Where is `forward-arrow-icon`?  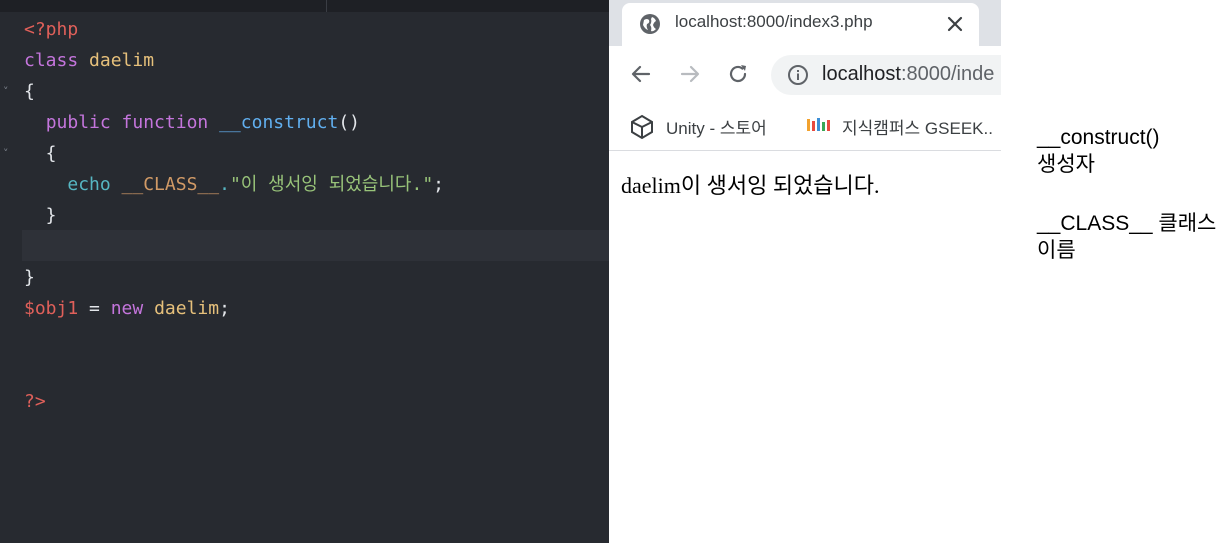
forward-arrow-icon is located at coordinates (690, 74).